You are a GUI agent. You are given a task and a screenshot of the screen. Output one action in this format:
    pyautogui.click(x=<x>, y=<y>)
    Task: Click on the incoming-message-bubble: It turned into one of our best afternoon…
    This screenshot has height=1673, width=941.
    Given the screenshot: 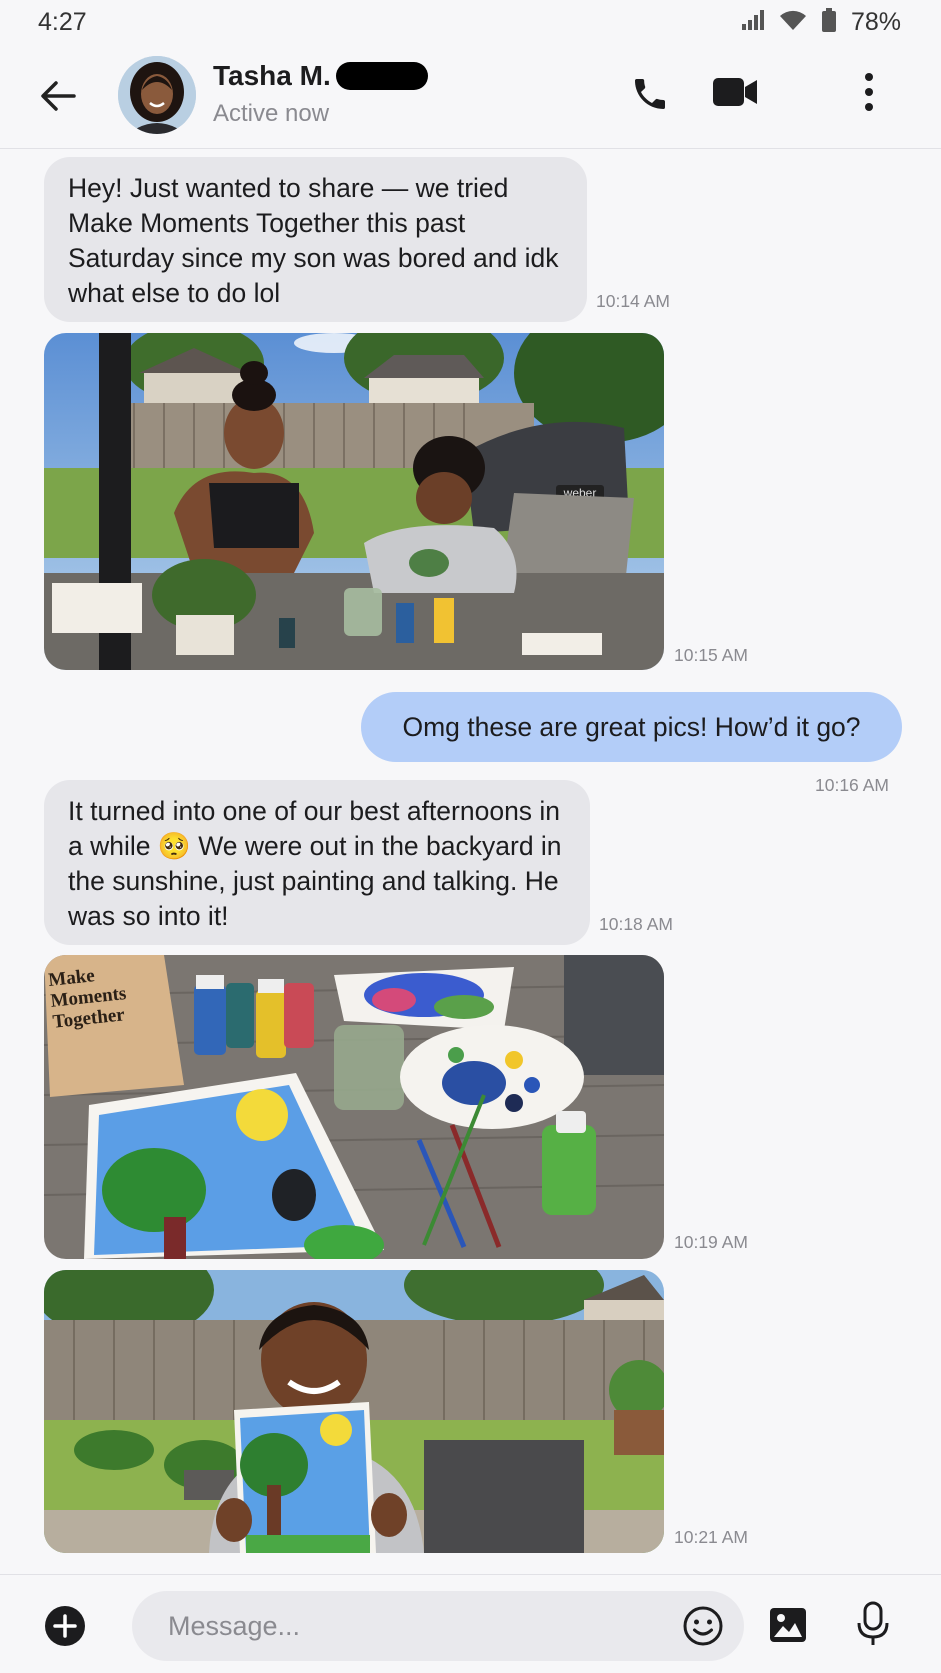 What is the action you would take?
    pyautogui.click(x=317, y=862)
    